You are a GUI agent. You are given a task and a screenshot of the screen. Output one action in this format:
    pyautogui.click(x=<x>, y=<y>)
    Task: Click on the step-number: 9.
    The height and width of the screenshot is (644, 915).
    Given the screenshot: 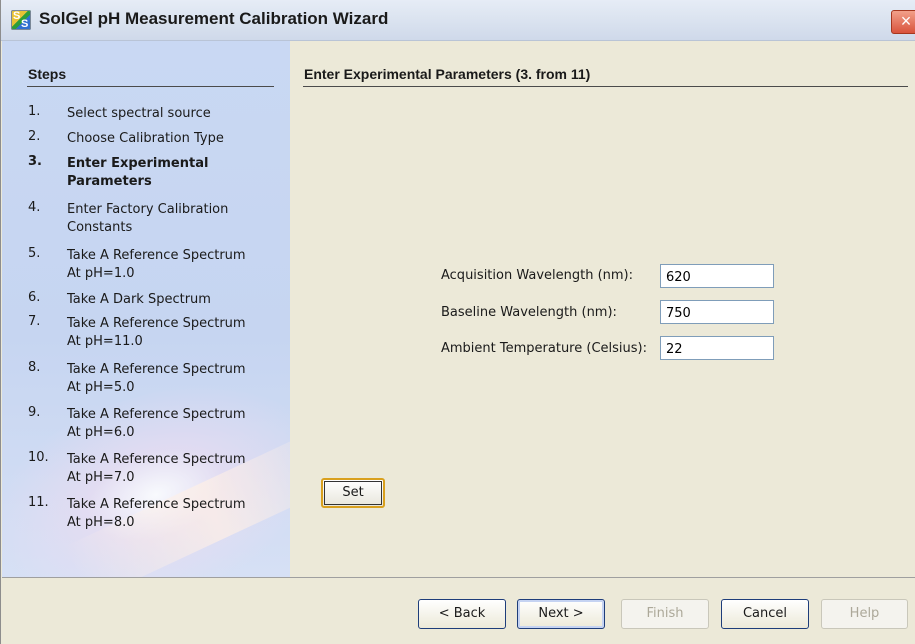 What is the action you would take?
    pyautogui.click(x=34, y=412)
    